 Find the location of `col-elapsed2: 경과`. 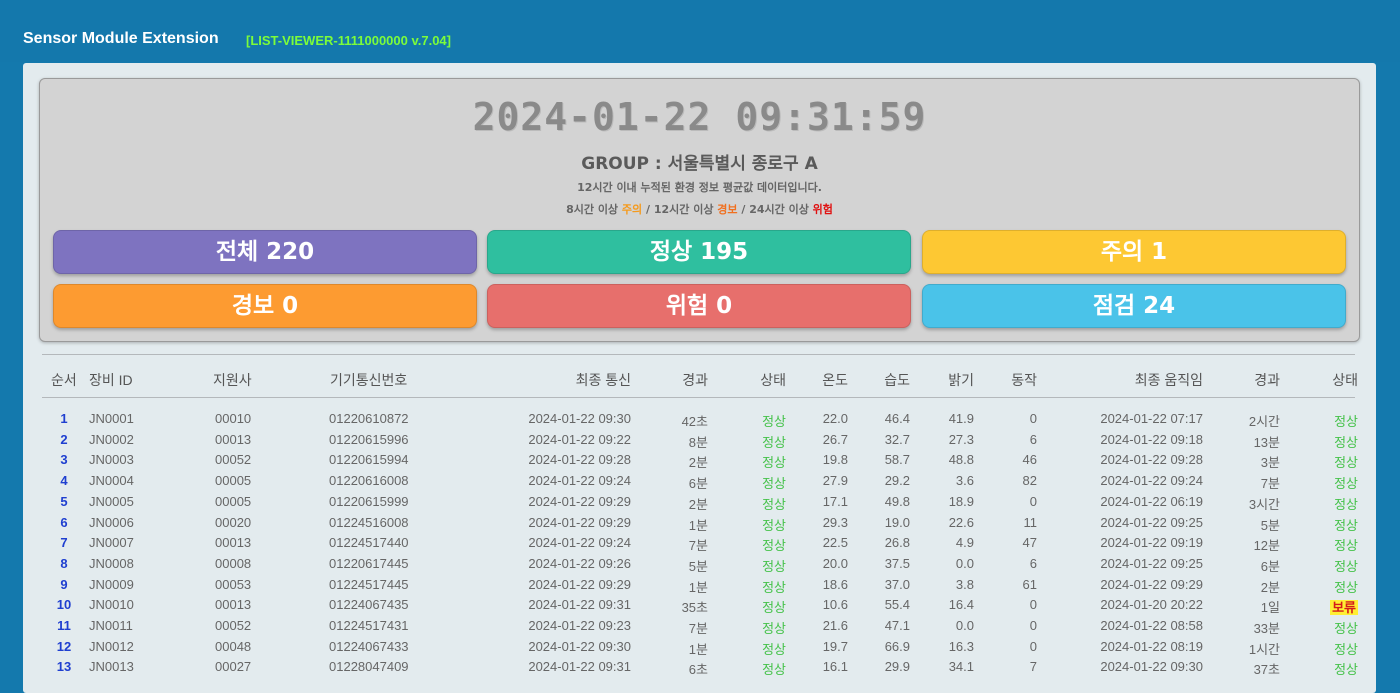

col-elapsed2: 경과 is located at coordinates (1251, 380).